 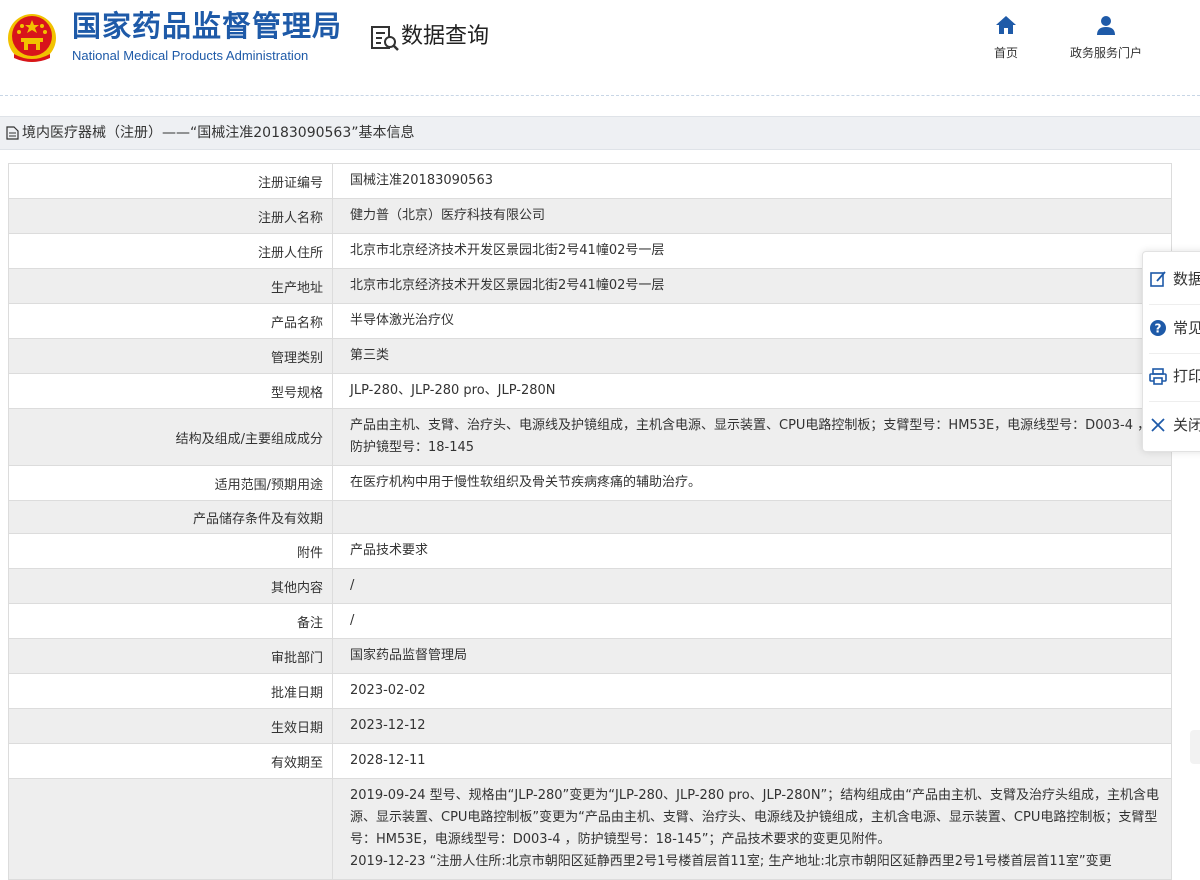 What do you see at coordinates (170, 761) in the screenshot?
I see `row-label: 有效期至` at bounding box center [170, 761].